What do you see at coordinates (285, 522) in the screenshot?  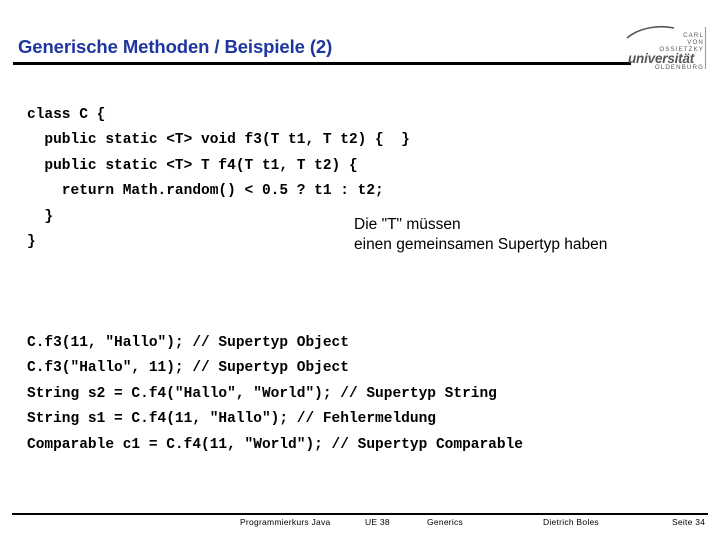 I see `footer-course: Programmierkurs Java` at bounding box center [285, 522].